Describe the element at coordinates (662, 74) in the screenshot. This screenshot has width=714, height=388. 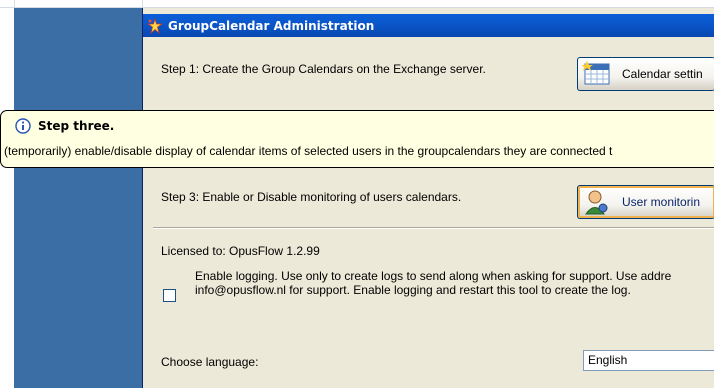
I see `calendar-settings-label: Calendar settin` at that location.